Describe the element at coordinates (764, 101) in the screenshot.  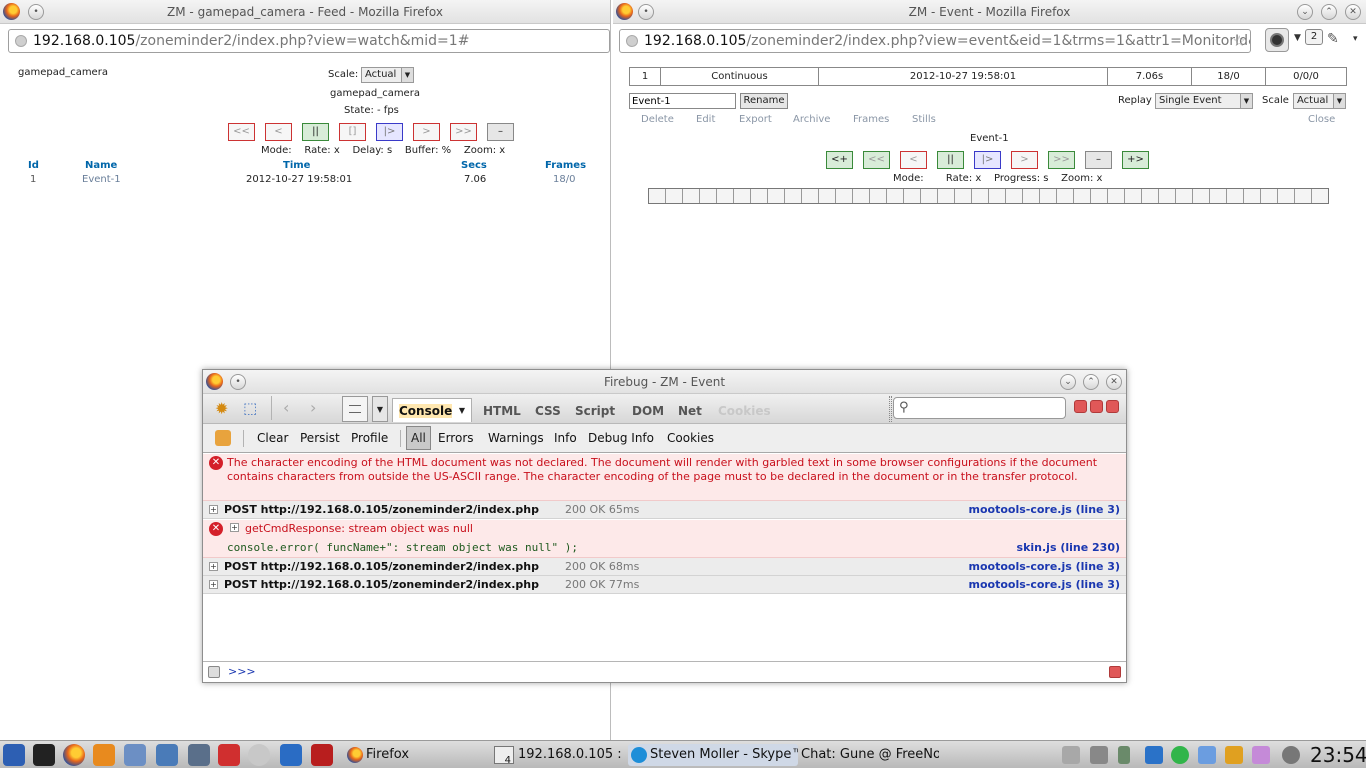
I see `rename-button: Rename` at that location.